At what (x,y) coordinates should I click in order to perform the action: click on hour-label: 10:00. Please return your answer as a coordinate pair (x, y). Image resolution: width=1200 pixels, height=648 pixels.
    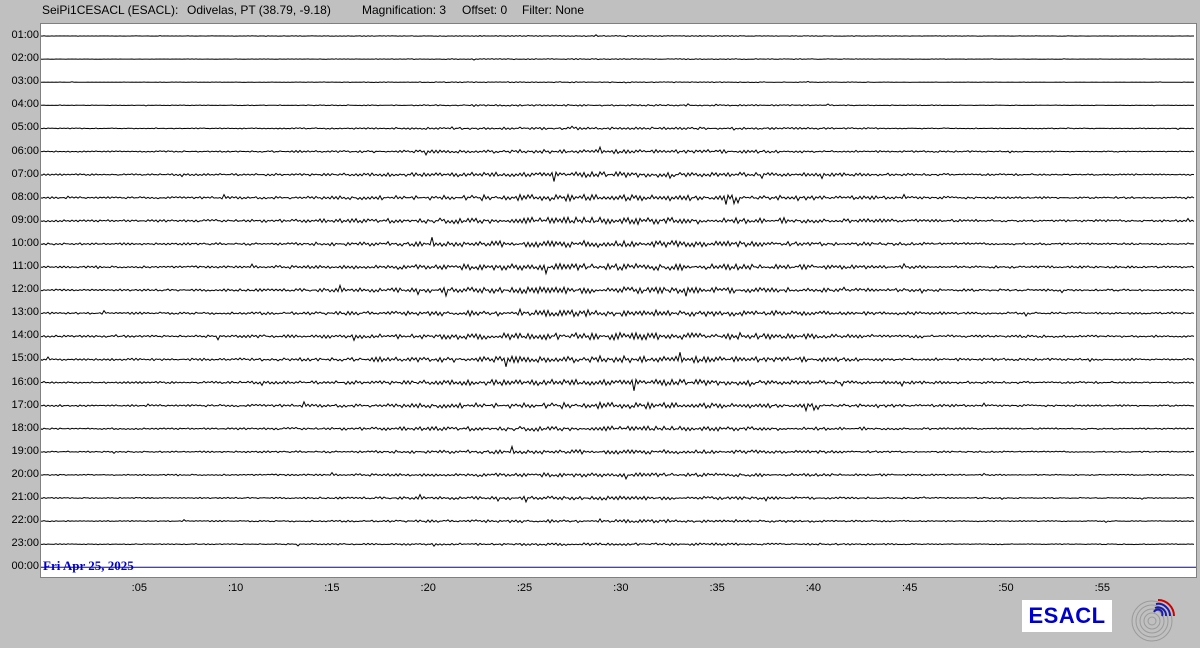
    Looking at the image, I should click on (25, 242).